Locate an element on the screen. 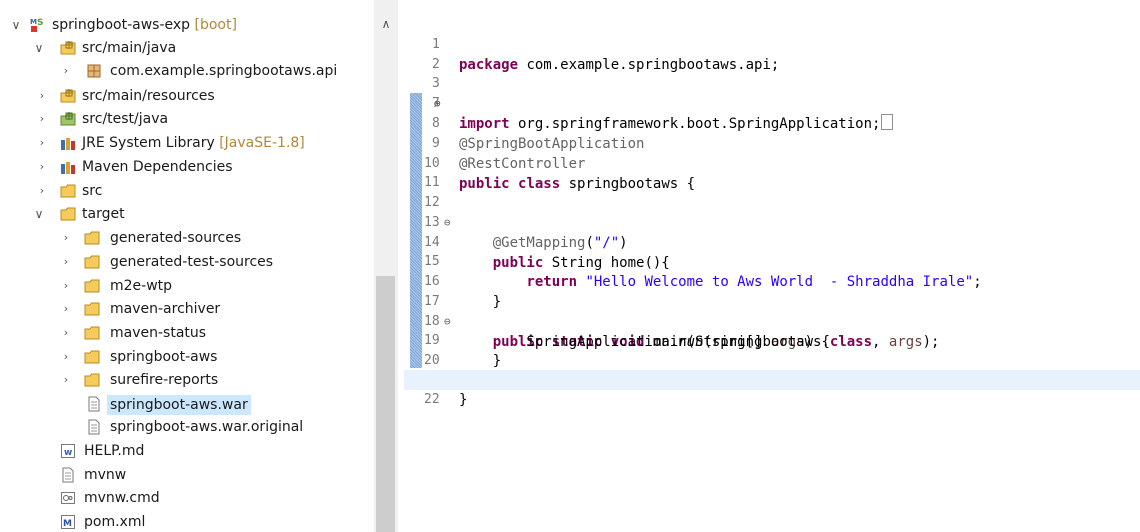  code-line: 14 public String home(){ is located at coordinates (772, 242).